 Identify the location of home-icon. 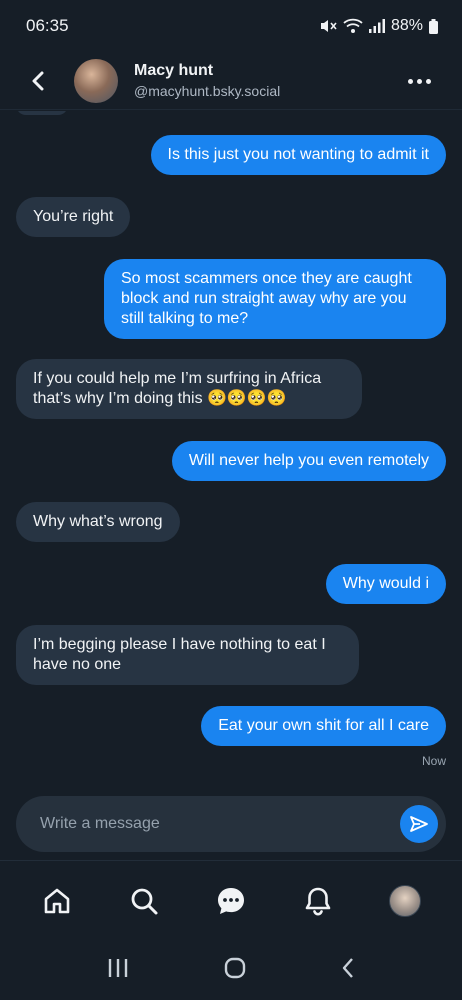
(57, 900).